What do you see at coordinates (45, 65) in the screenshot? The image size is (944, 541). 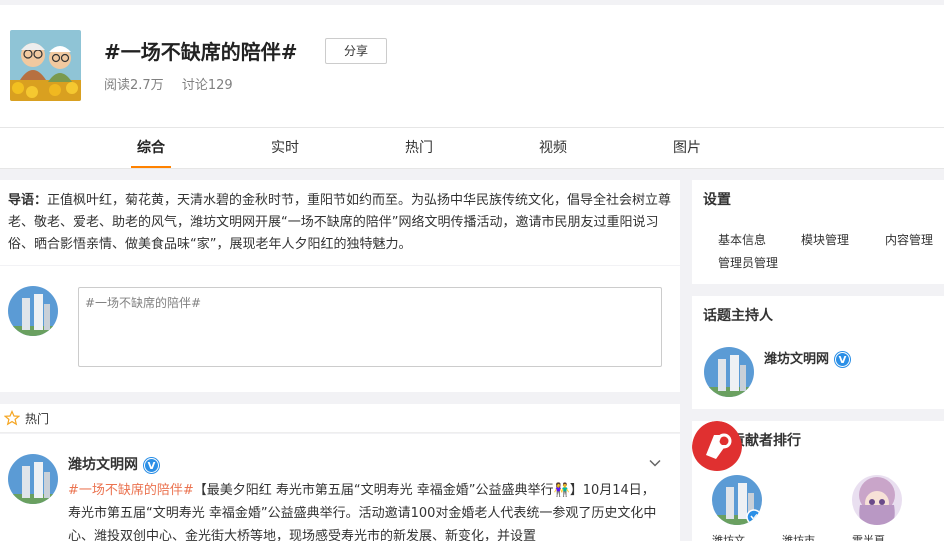 I see `topic-cover-image` at bounding box center [45, 65].